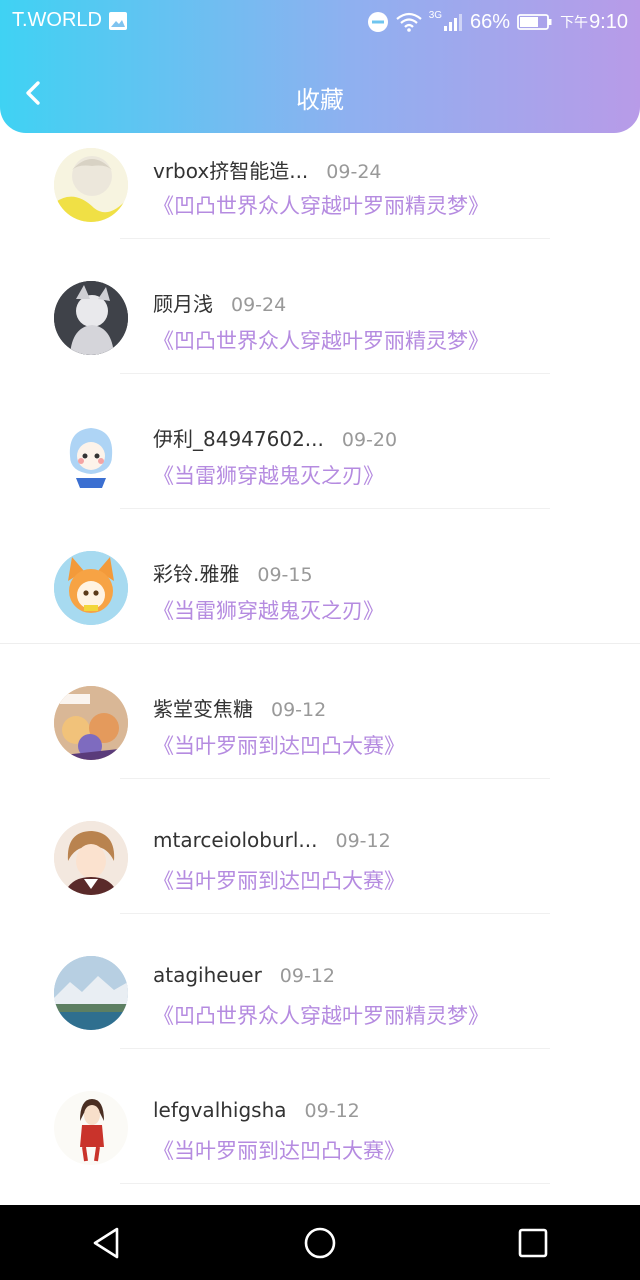  I want to click on page-title: 收藏, so click(320, 100).